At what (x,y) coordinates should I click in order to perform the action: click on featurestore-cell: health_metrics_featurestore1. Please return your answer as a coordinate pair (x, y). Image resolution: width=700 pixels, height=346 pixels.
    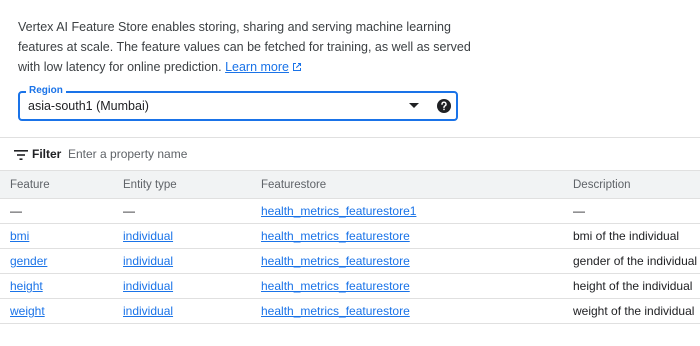
    Looking at the image, I should click on (407, 211).